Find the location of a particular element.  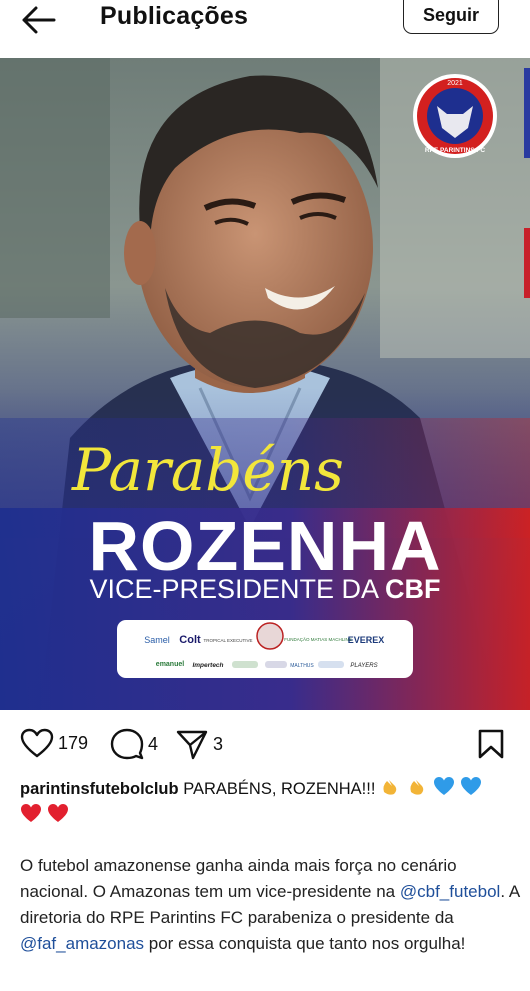

arrow-left-icon is located at coordinates (39, 20).